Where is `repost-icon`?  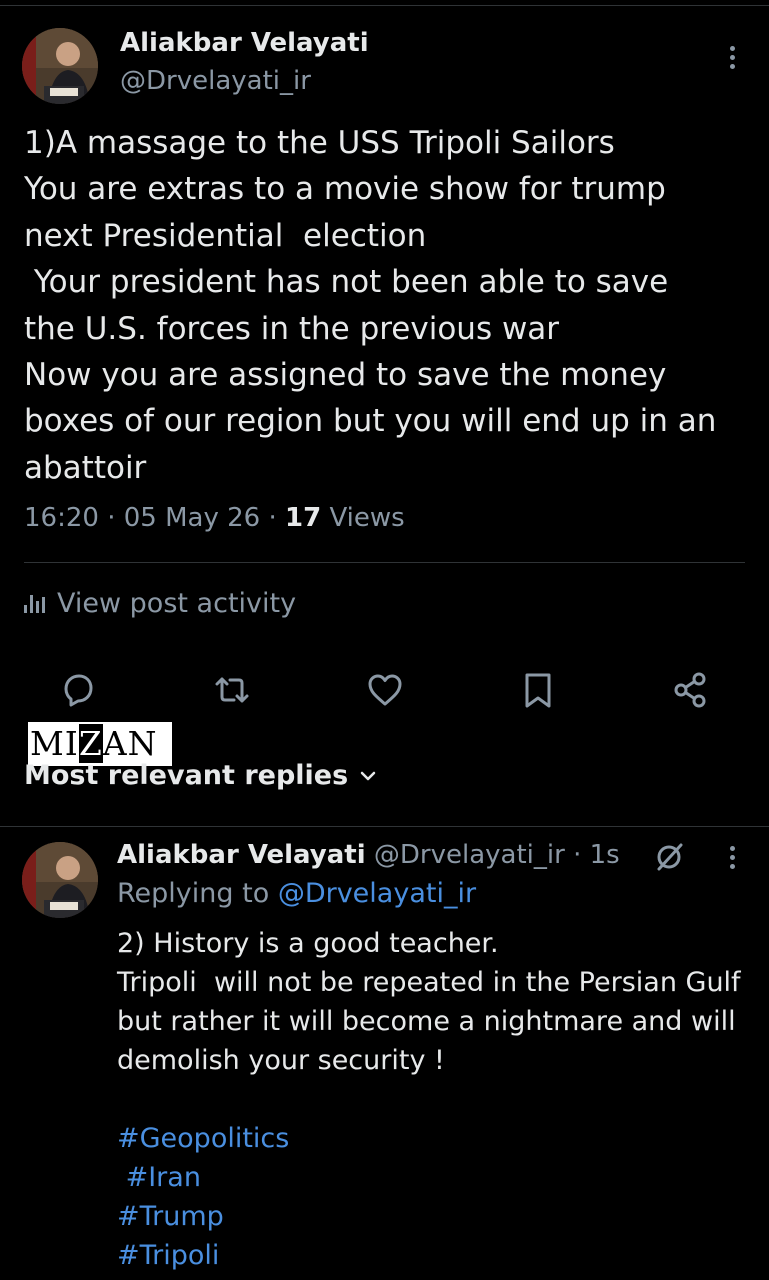
repost-icon is located at coordinates (232, 690).